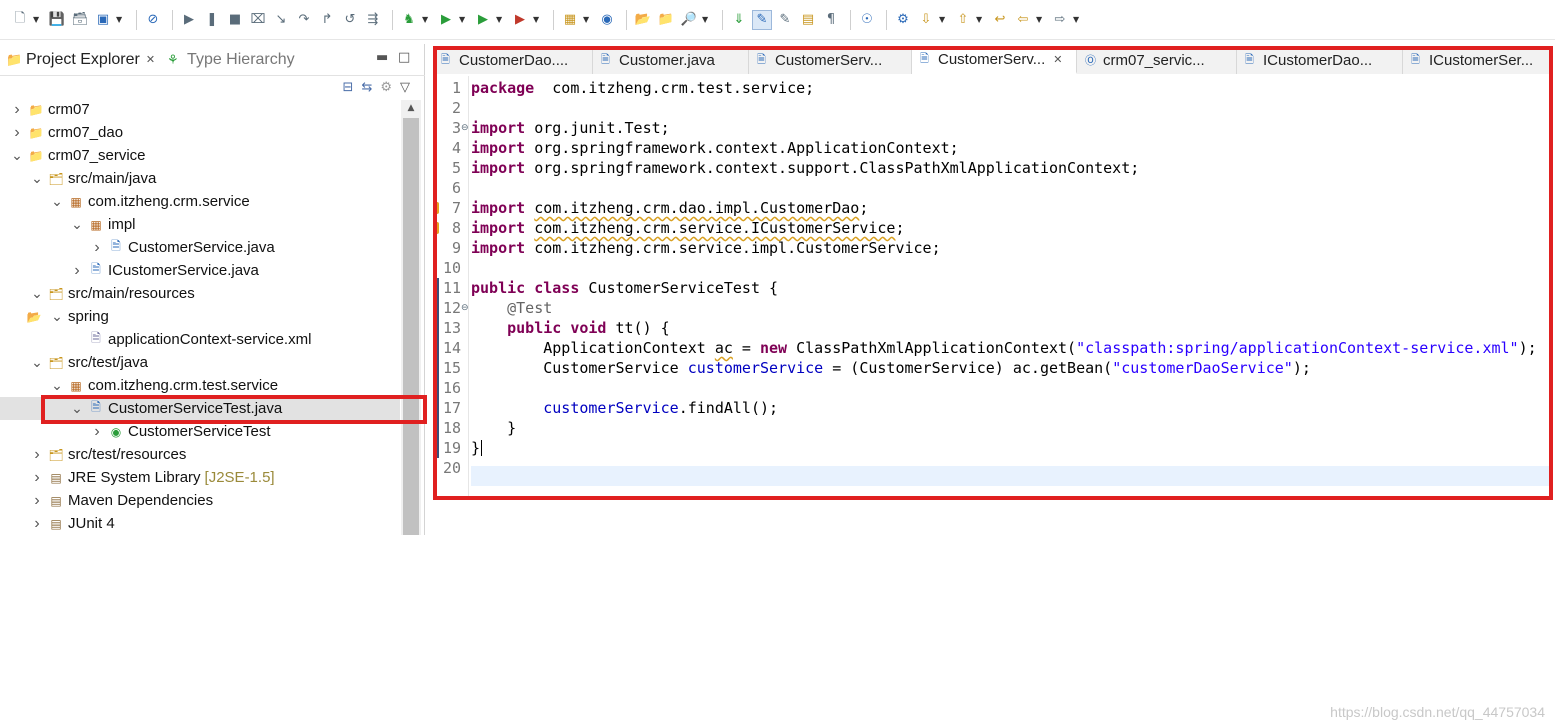  I want to click on tree-item: ⌄ 🗂 src/main/java, so click(200, 178).